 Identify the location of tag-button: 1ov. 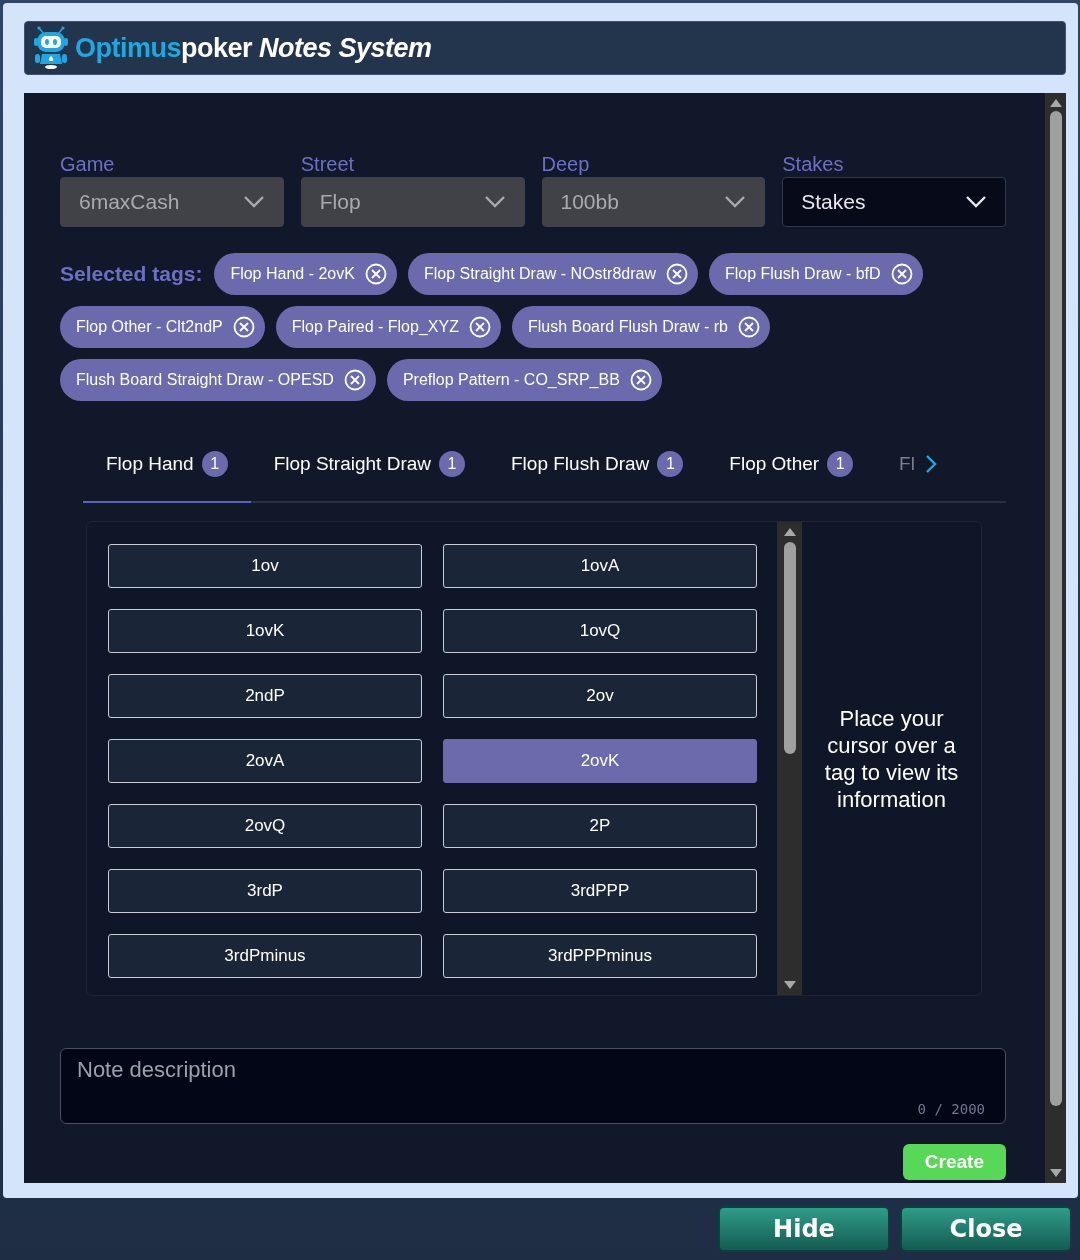
(265, 566).